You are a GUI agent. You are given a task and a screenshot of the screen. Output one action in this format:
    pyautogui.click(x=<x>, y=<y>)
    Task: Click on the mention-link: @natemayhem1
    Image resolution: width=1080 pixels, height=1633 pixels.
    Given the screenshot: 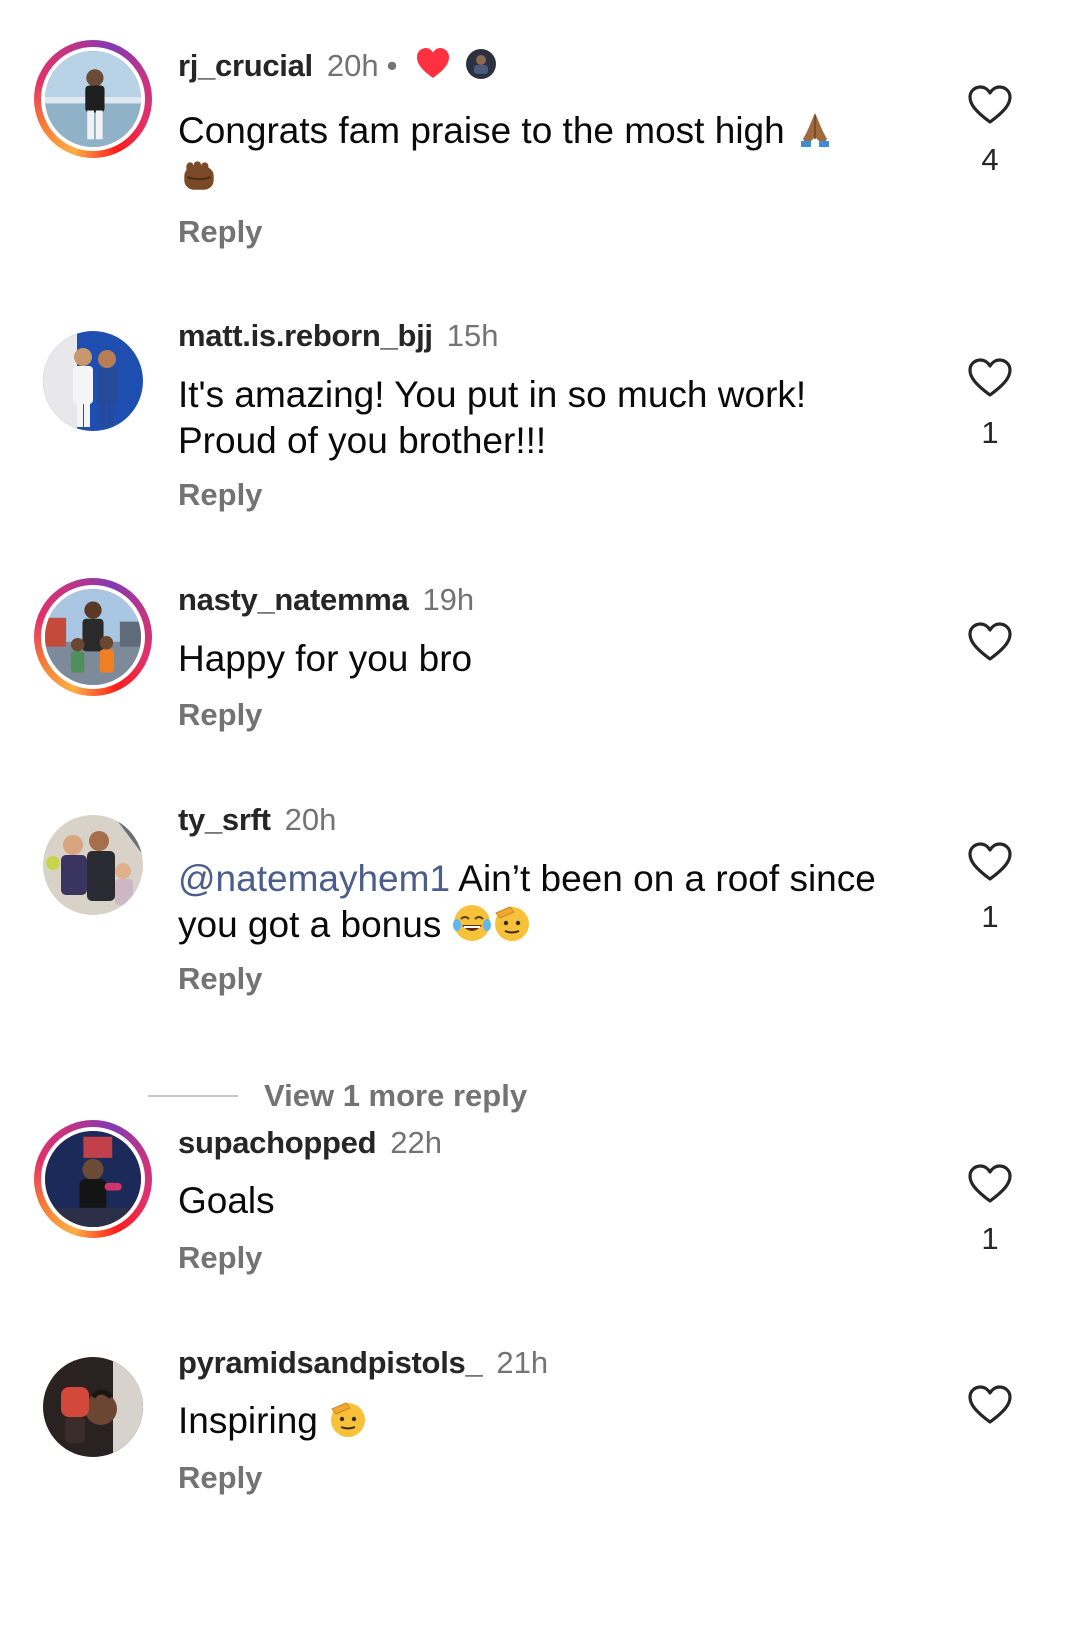 What is the action you would take?
    pyautogui.click(x=314, y=878)
    